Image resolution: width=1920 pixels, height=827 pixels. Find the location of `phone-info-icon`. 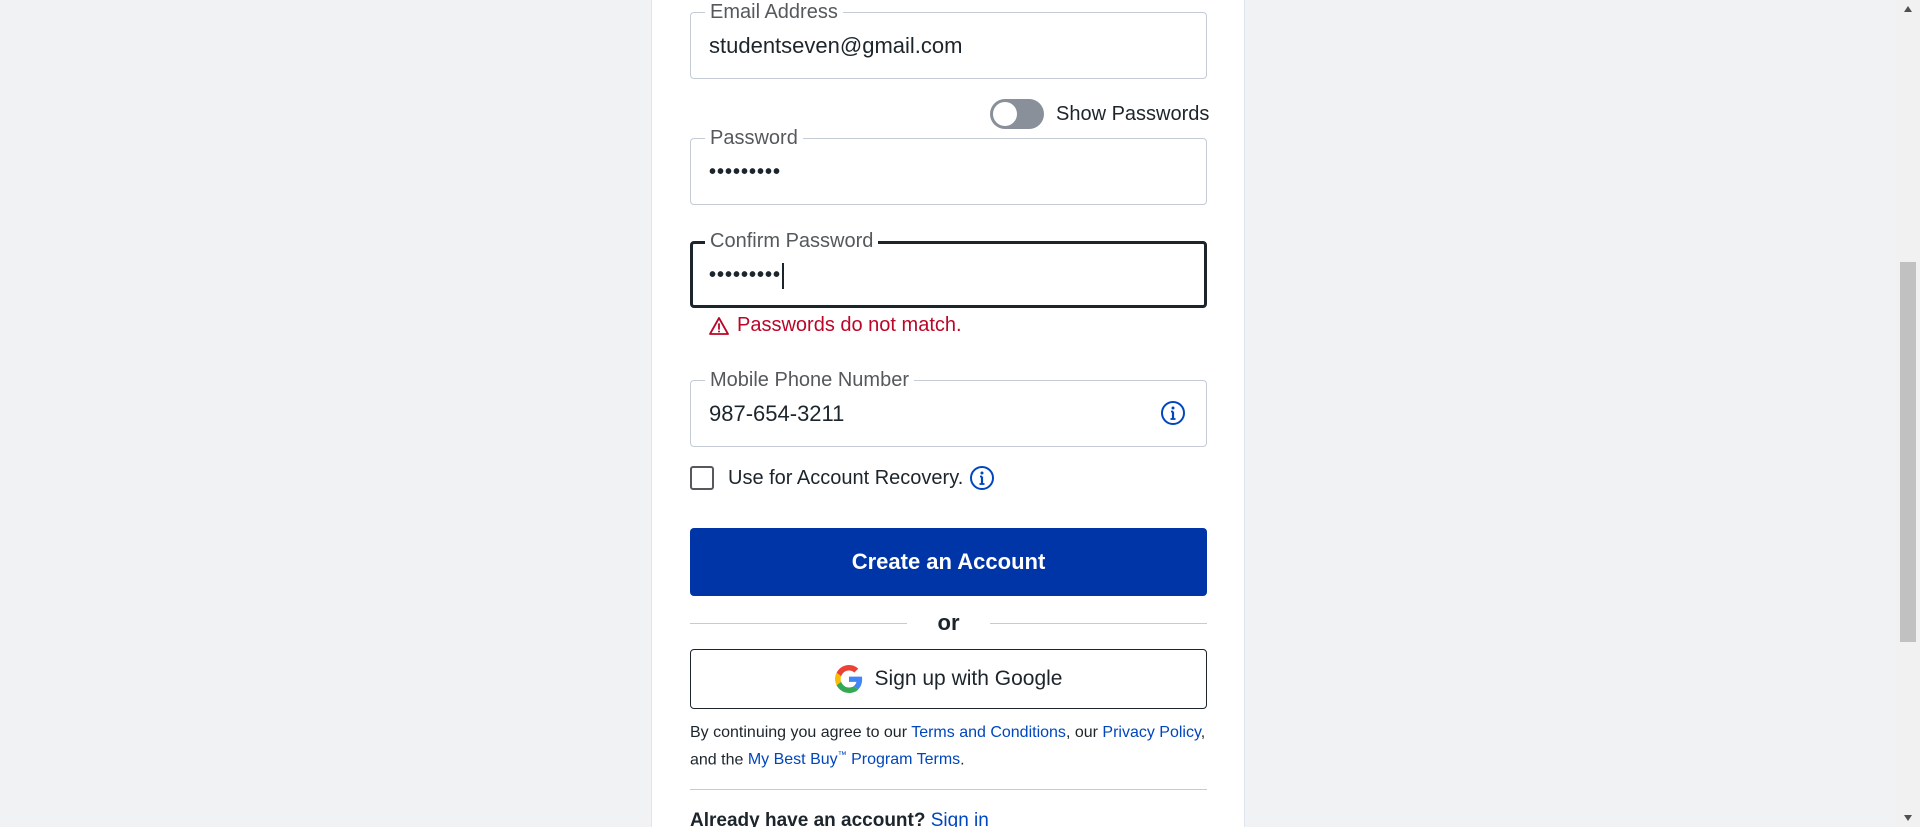

phone-info-icon is located at coordinates (1173, 413).